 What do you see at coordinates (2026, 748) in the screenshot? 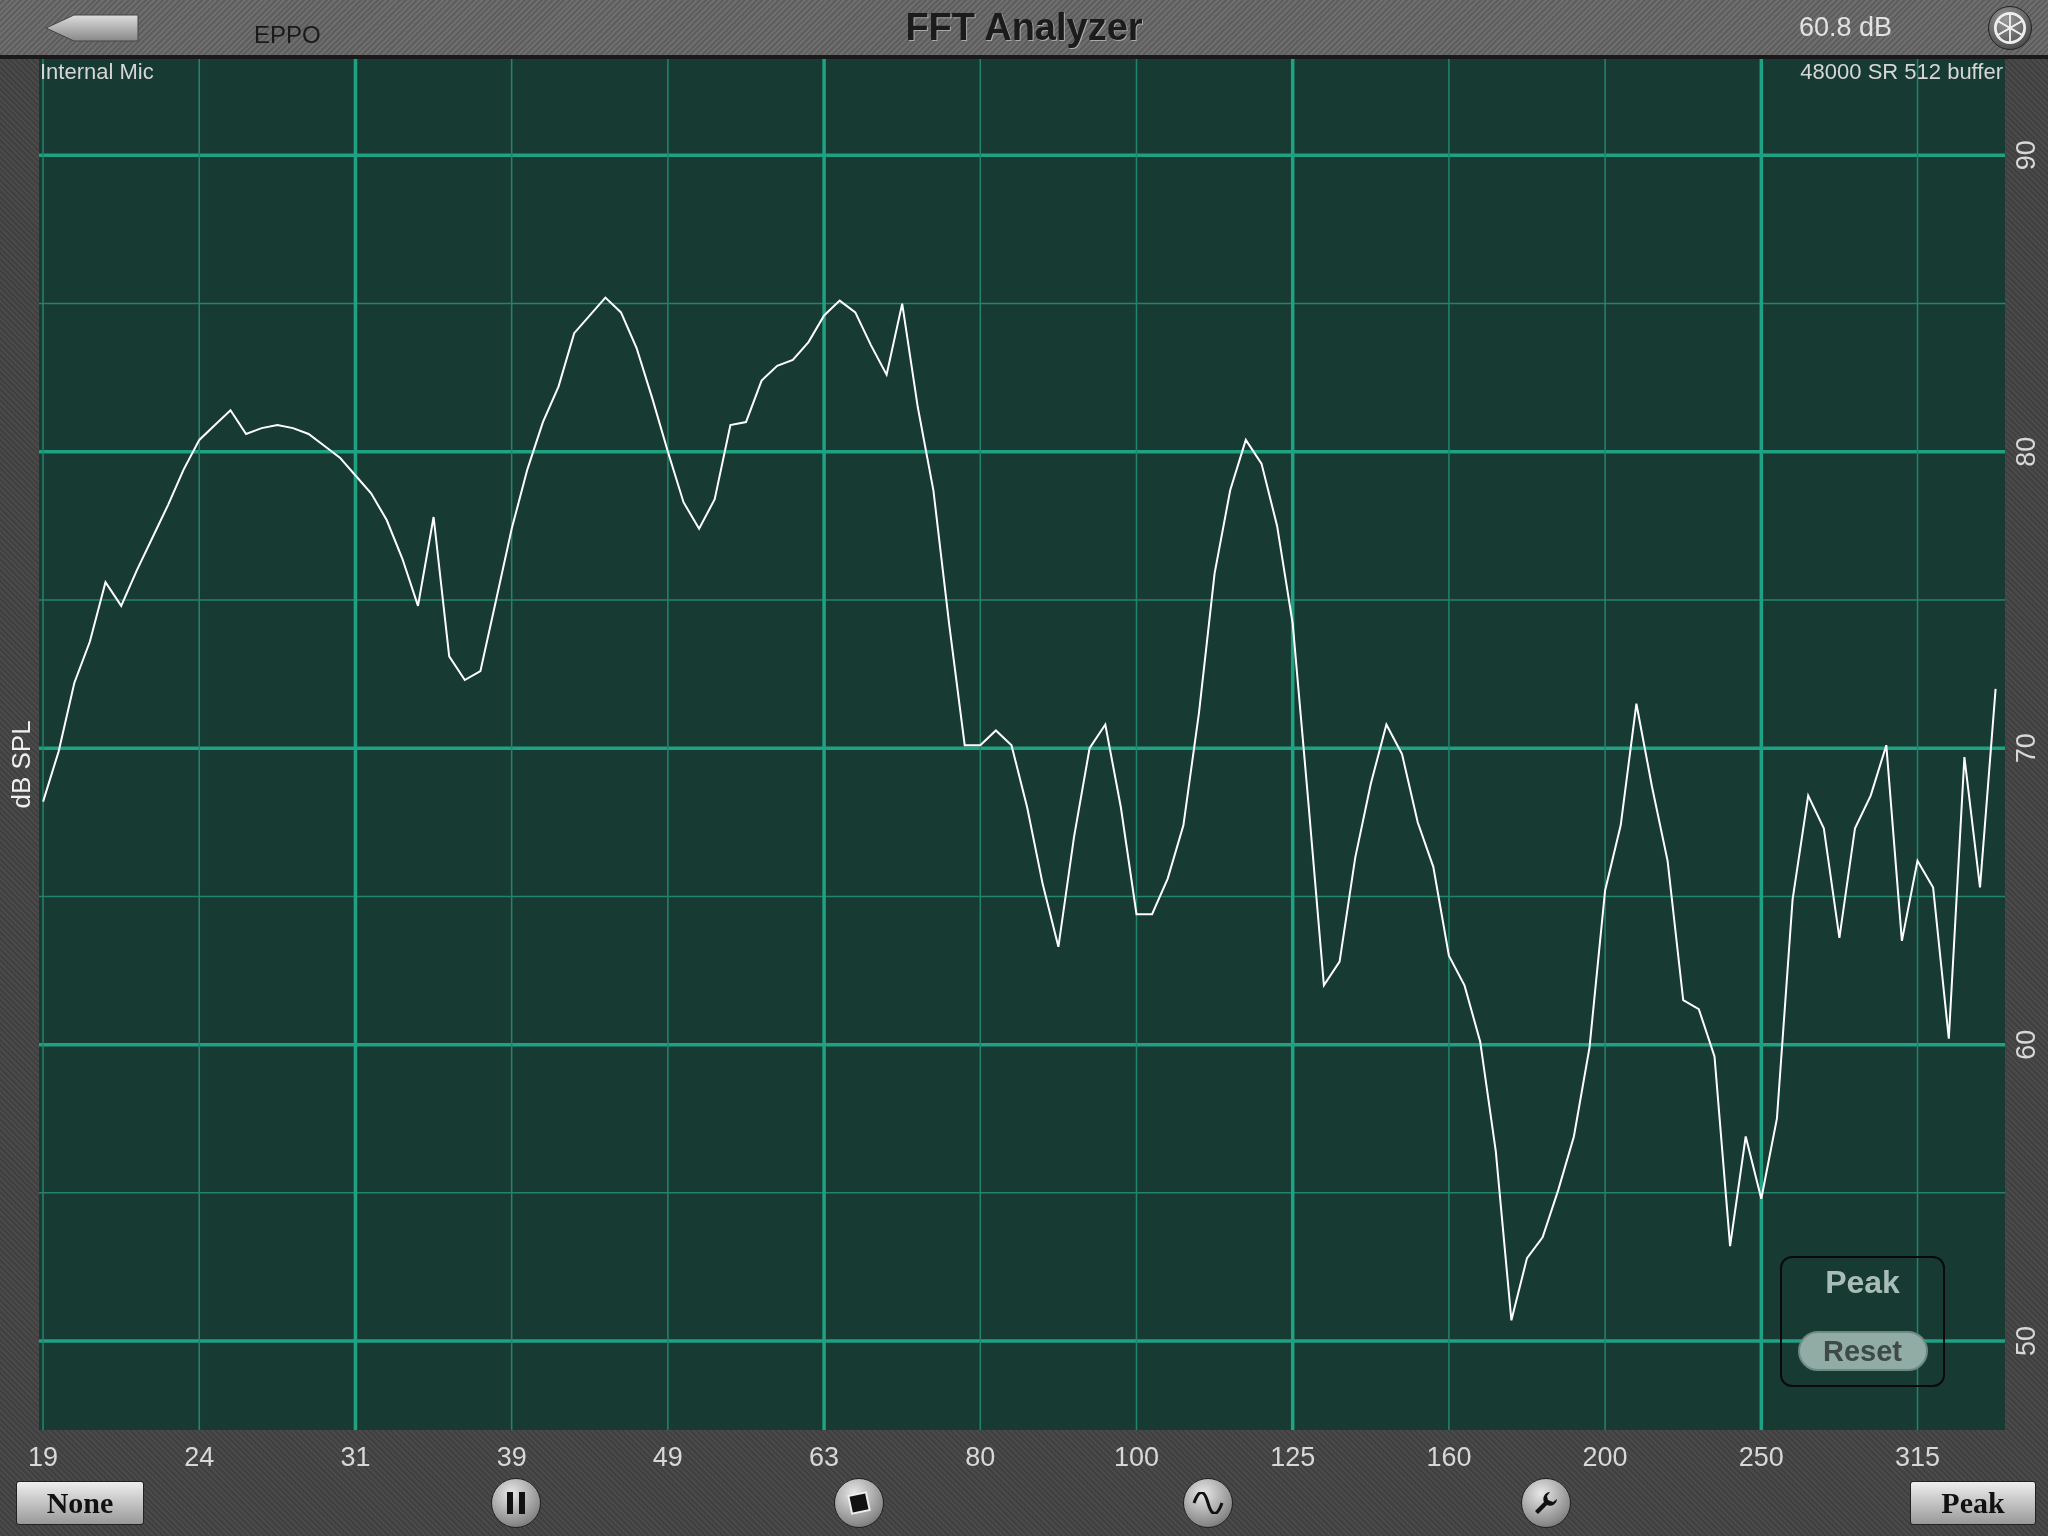
I see `y-tick-label: 70` at bounding box center [2026, 748].